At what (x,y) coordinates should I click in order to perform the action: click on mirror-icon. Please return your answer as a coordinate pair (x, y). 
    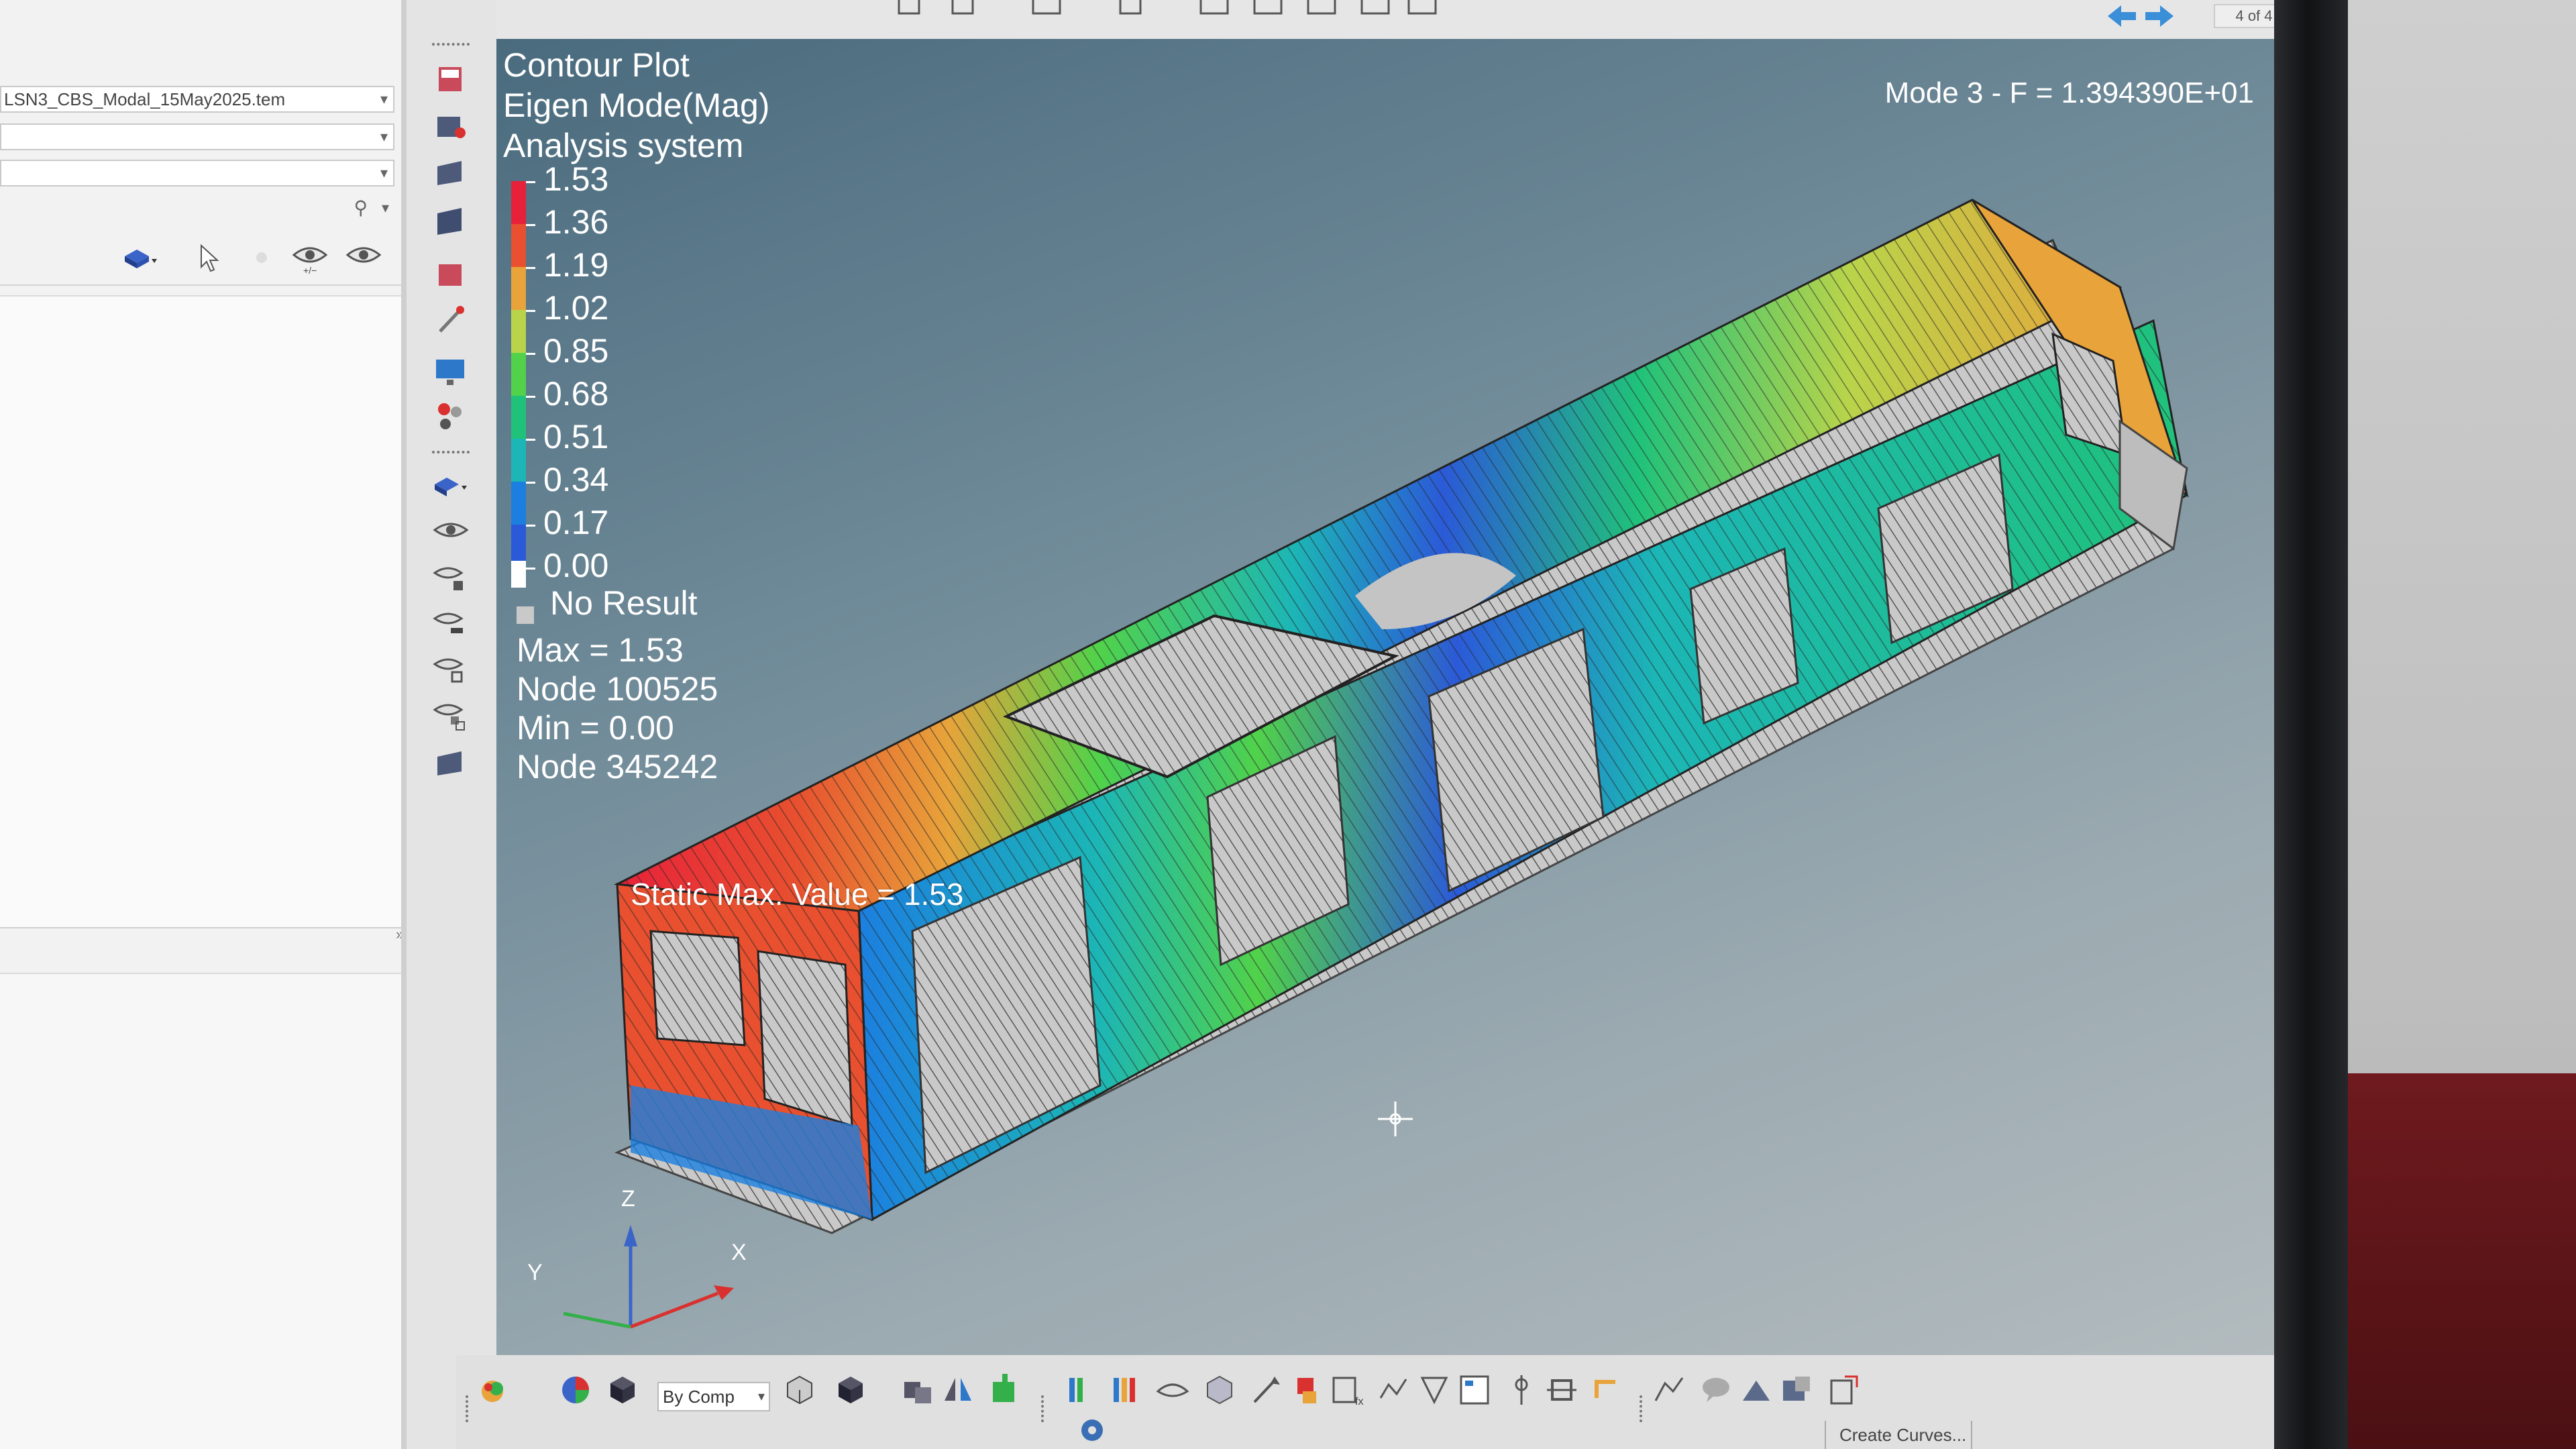
    Looking at the image, I should click on (958, 1390).